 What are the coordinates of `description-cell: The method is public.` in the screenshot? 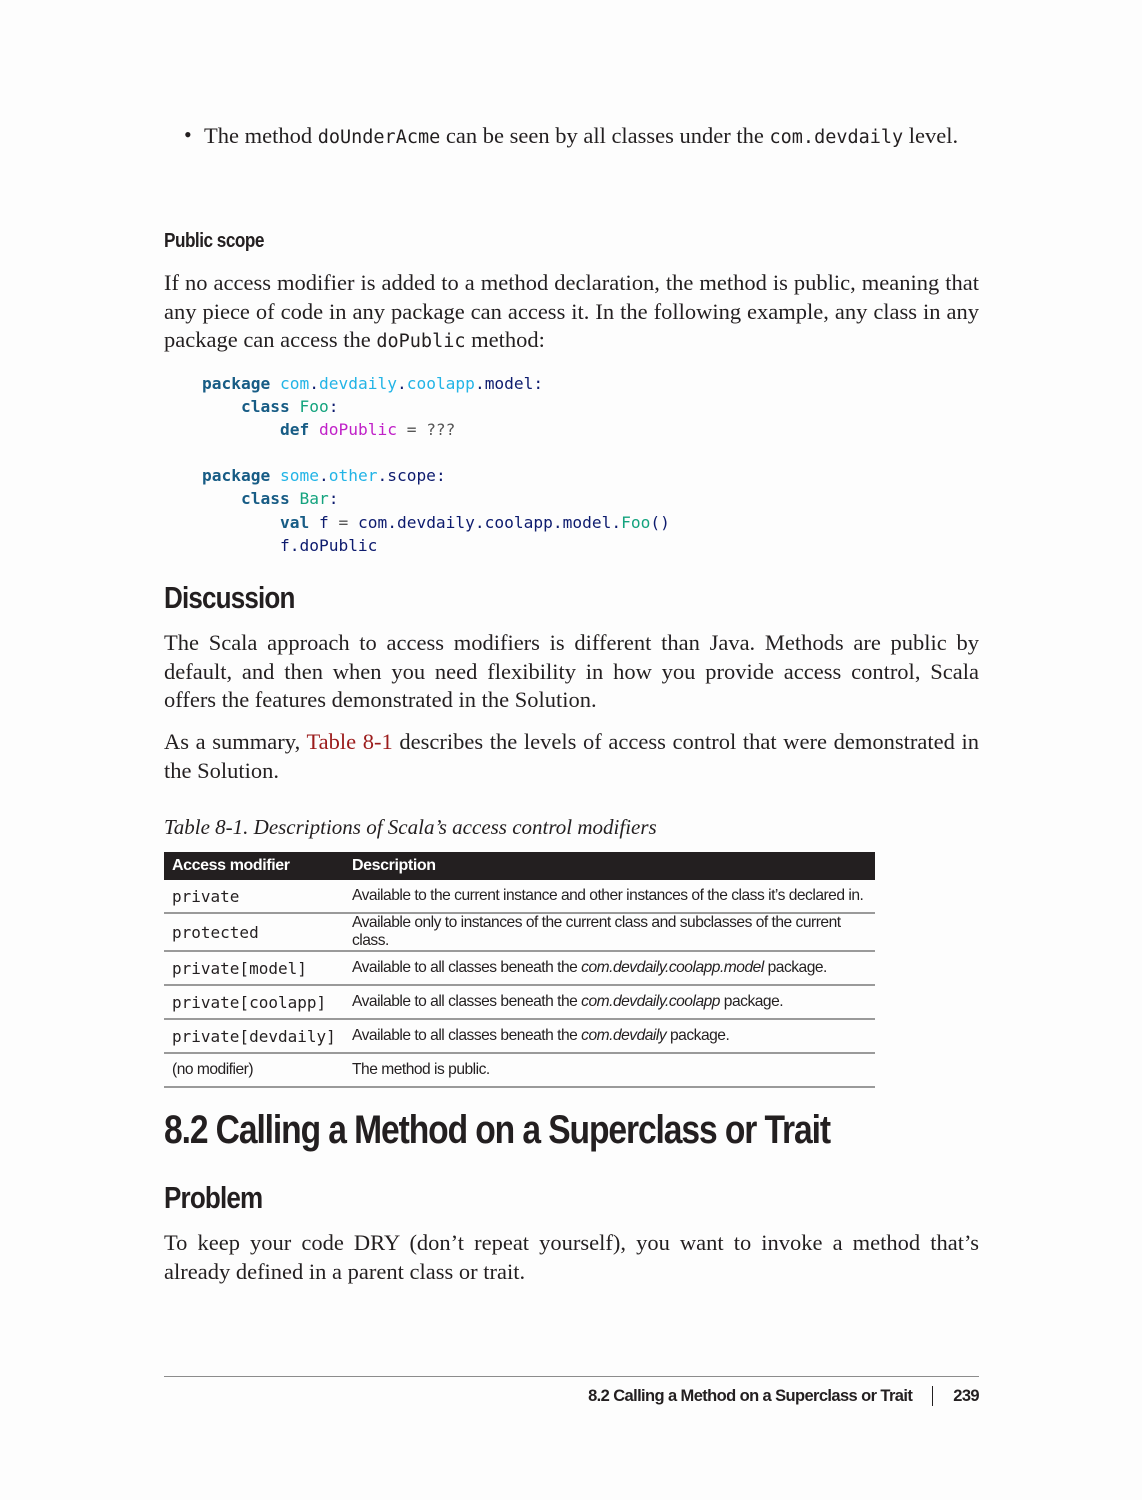 It's located at (609, 1070).